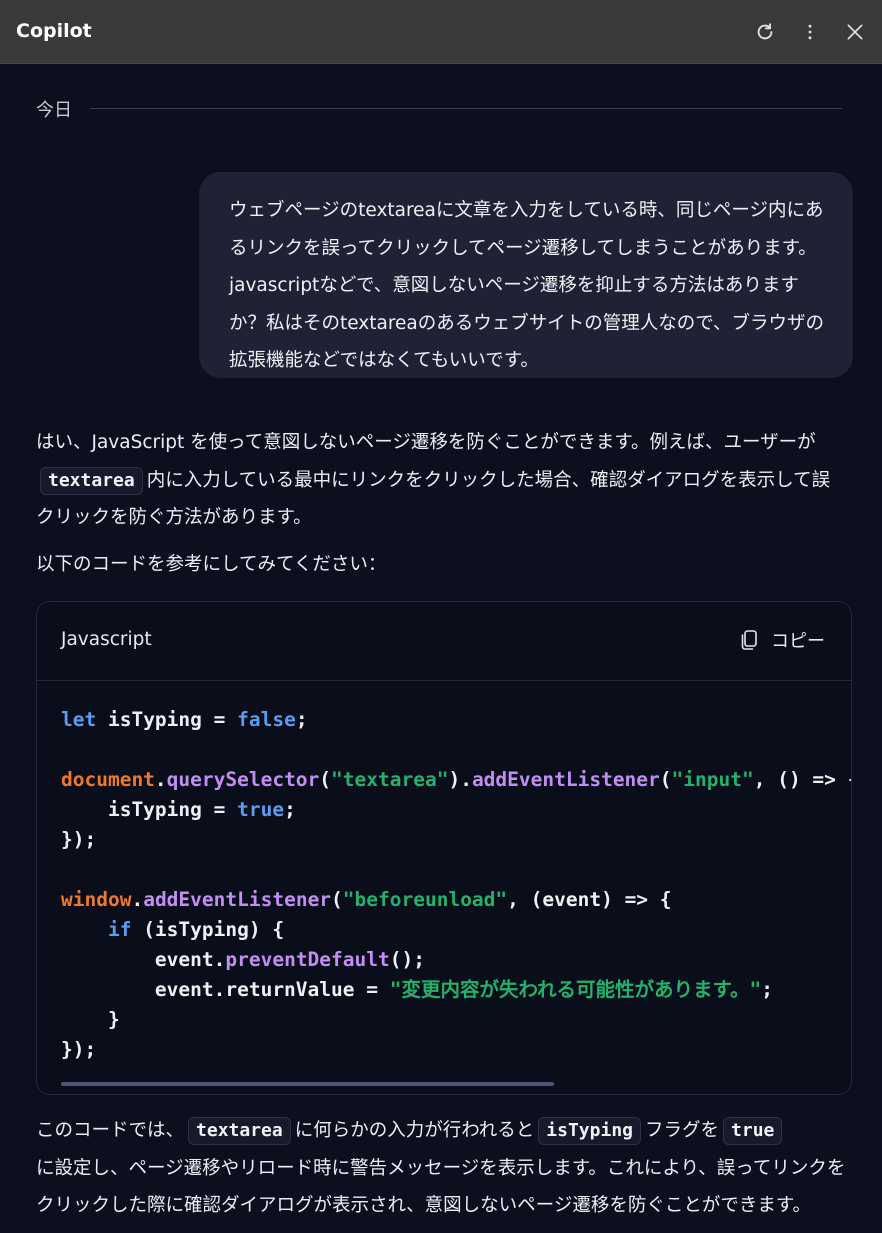 The width and height of the screenshot is (882, 1233). I want to click on code-token: }, so click(90, 1019).